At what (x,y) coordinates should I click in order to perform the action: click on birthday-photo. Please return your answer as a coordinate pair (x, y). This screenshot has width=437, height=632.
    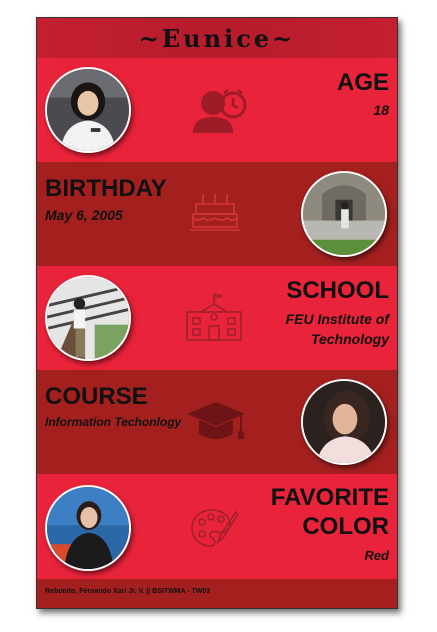
    Looking at the image, I should click on (344, 214).